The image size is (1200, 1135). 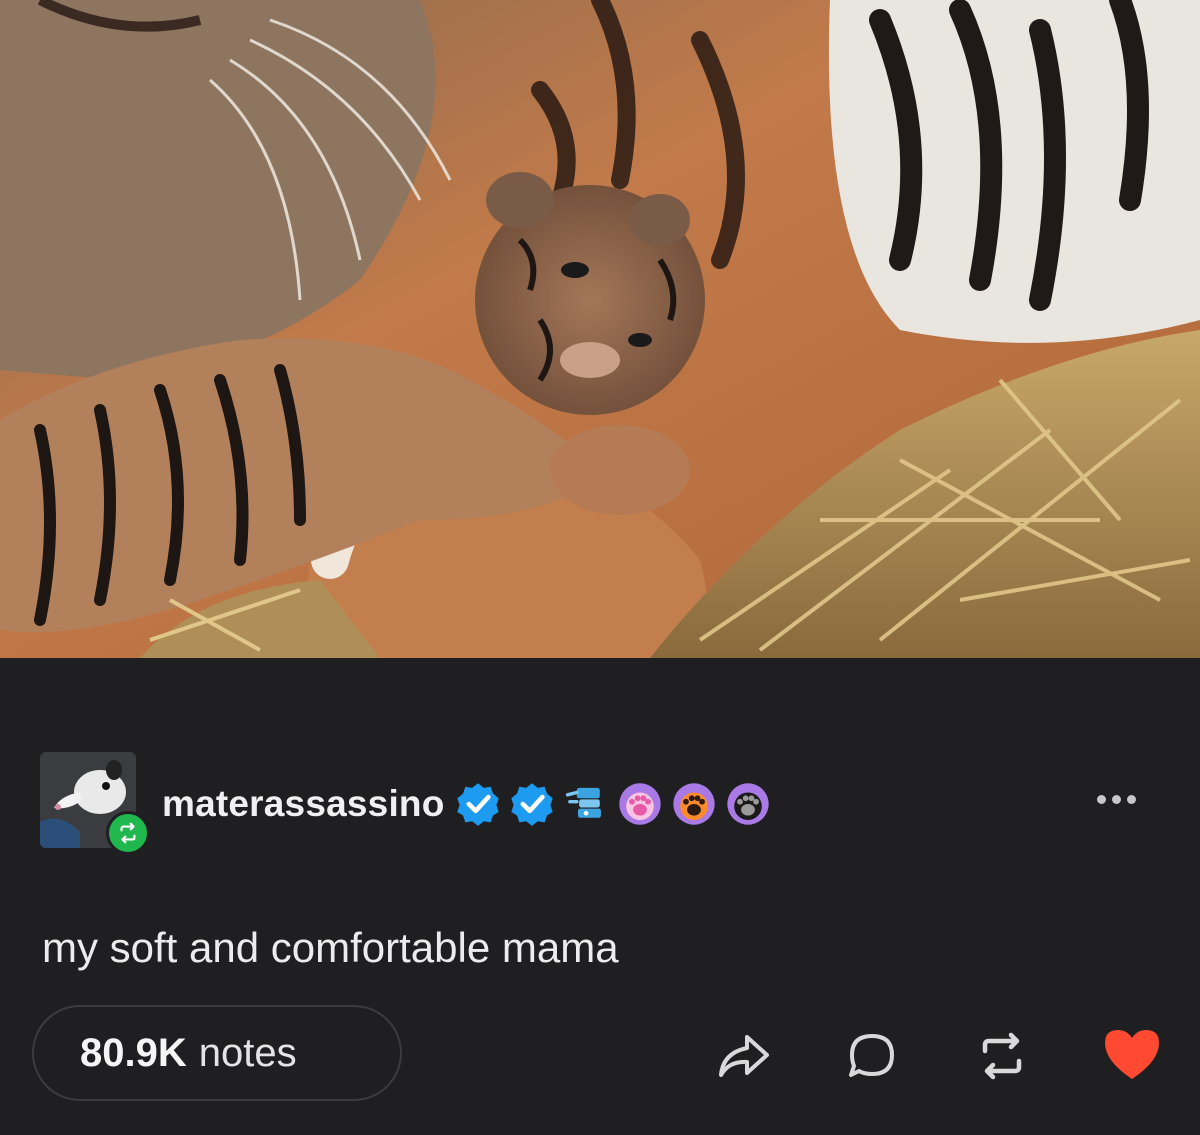 I want to click on reblog-small-icon, so click(x=128, y=833).